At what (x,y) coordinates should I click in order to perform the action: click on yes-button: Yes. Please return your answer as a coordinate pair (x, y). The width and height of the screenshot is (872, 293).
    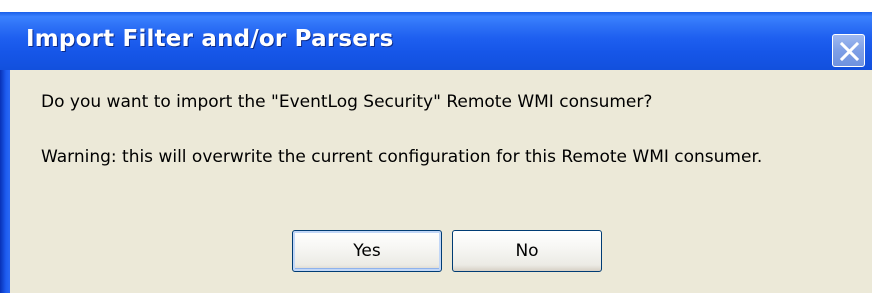
    Looking at the image, I should click on (367, 251).